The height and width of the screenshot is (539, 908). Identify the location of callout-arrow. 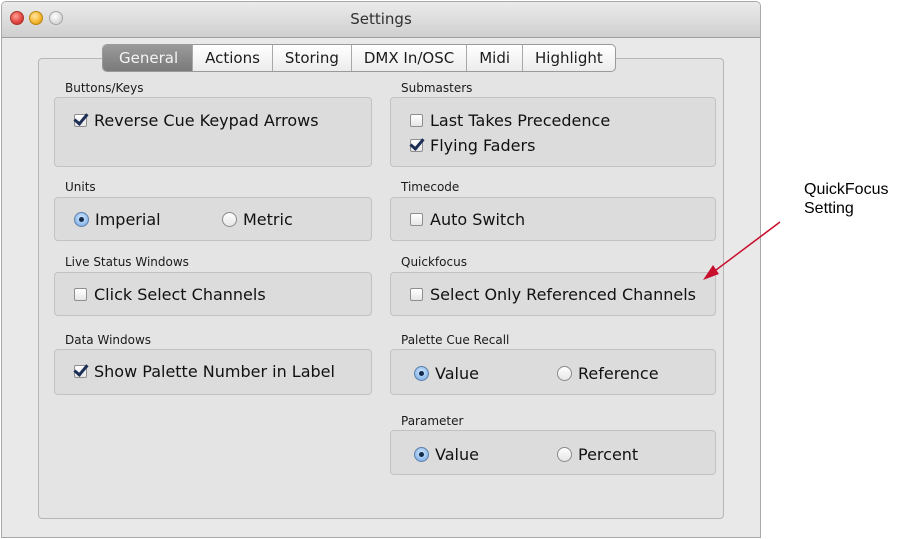
(742, 250).